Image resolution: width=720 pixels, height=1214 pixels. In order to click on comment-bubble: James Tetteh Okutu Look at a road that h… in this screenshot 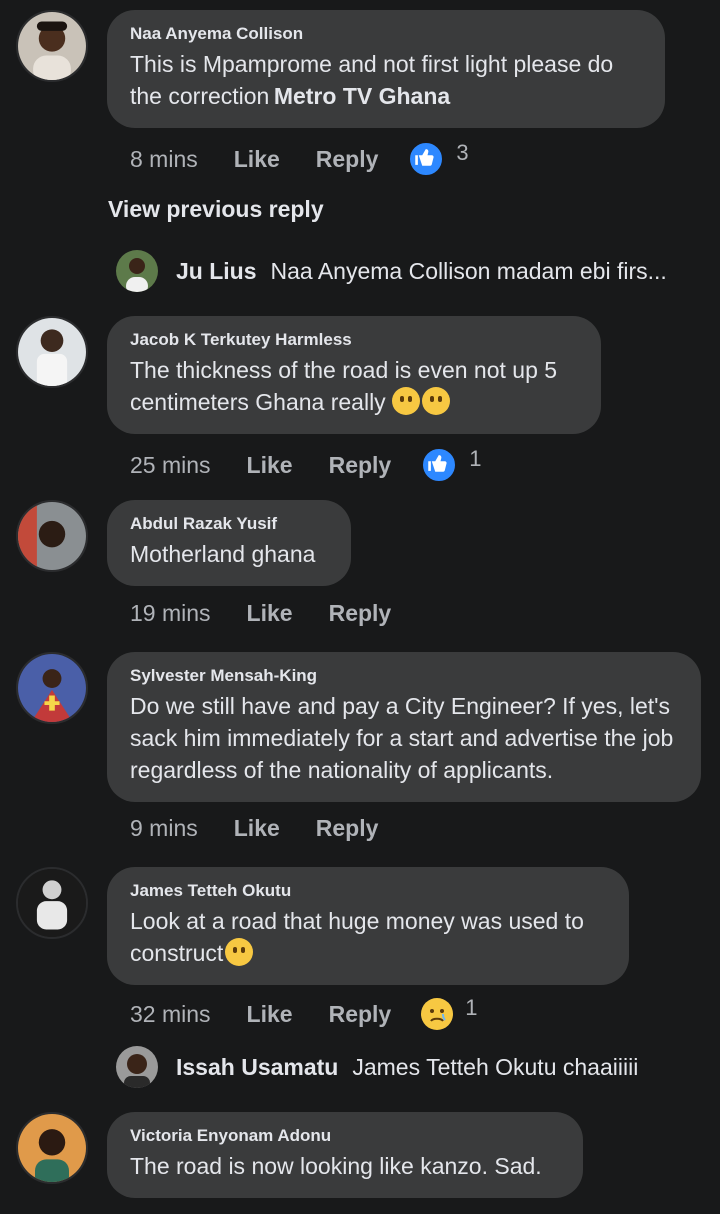, I will do `click(368, 926)`.